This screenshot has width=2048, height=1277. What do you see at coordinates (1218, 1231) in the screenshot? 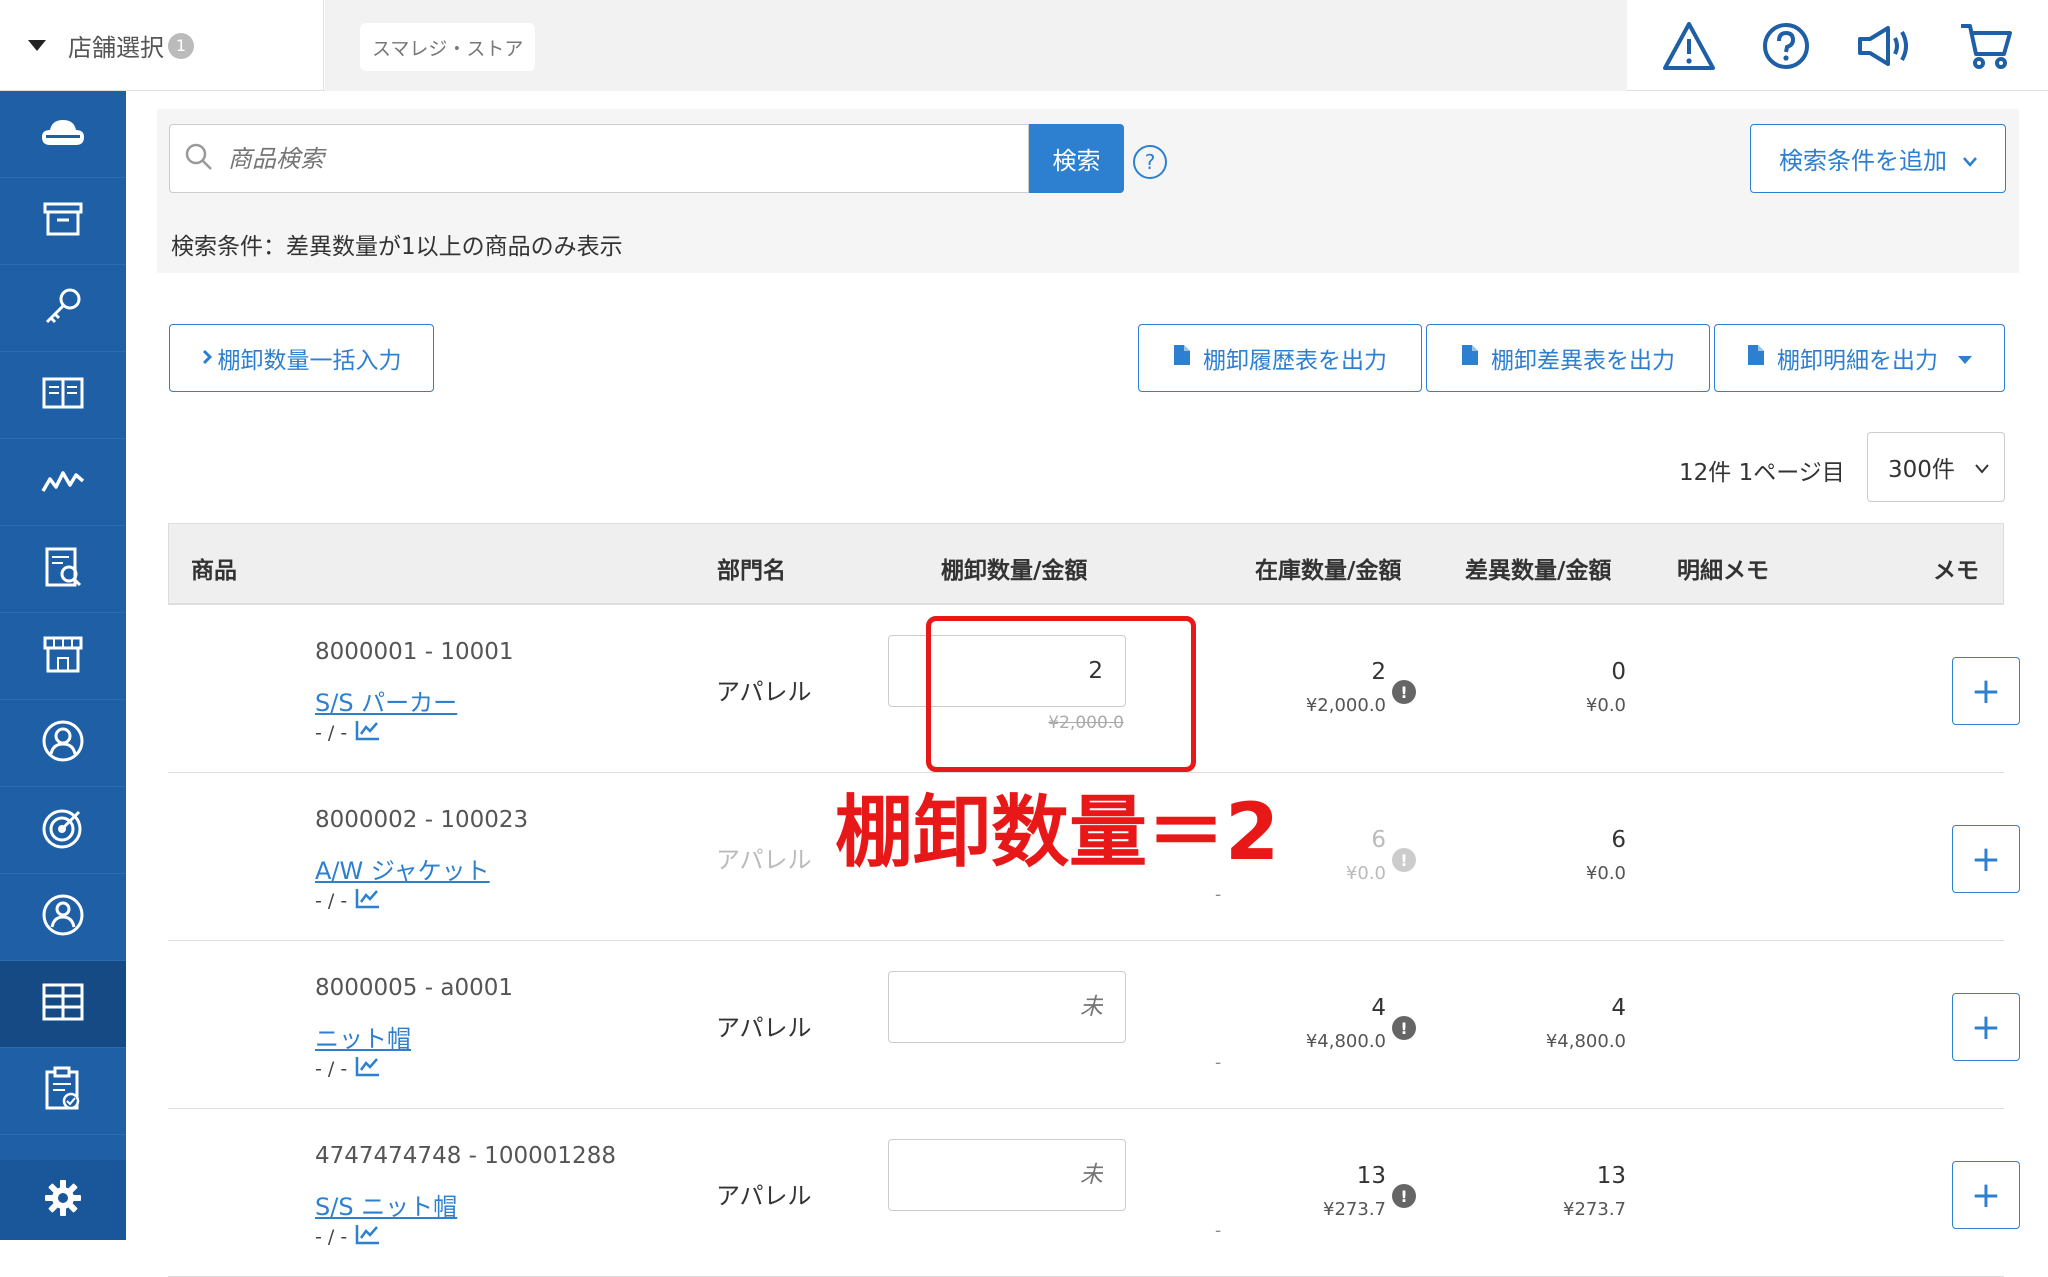
I see `count-amount: -` at bounding box center [1218, 1231].